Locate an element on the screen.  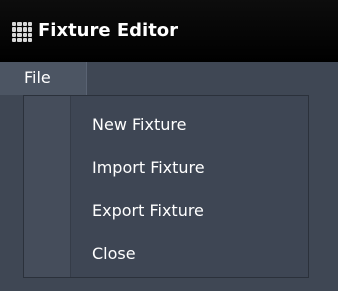
grid-icon is located at coordinates (22, 32).